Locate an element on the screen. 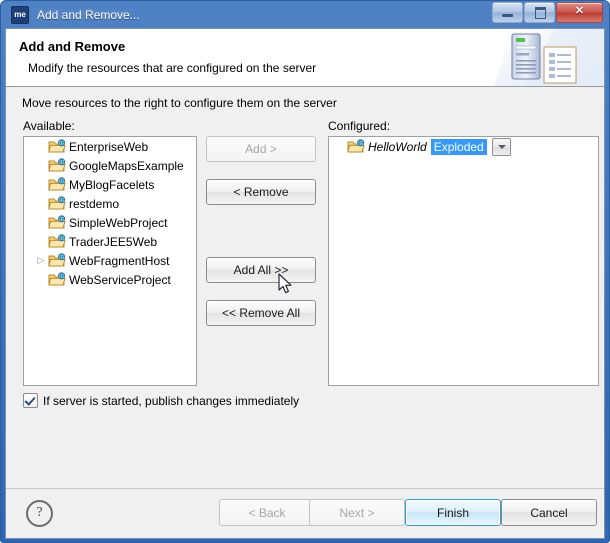  close-button: ✕ is located at coordinates (579, 12).